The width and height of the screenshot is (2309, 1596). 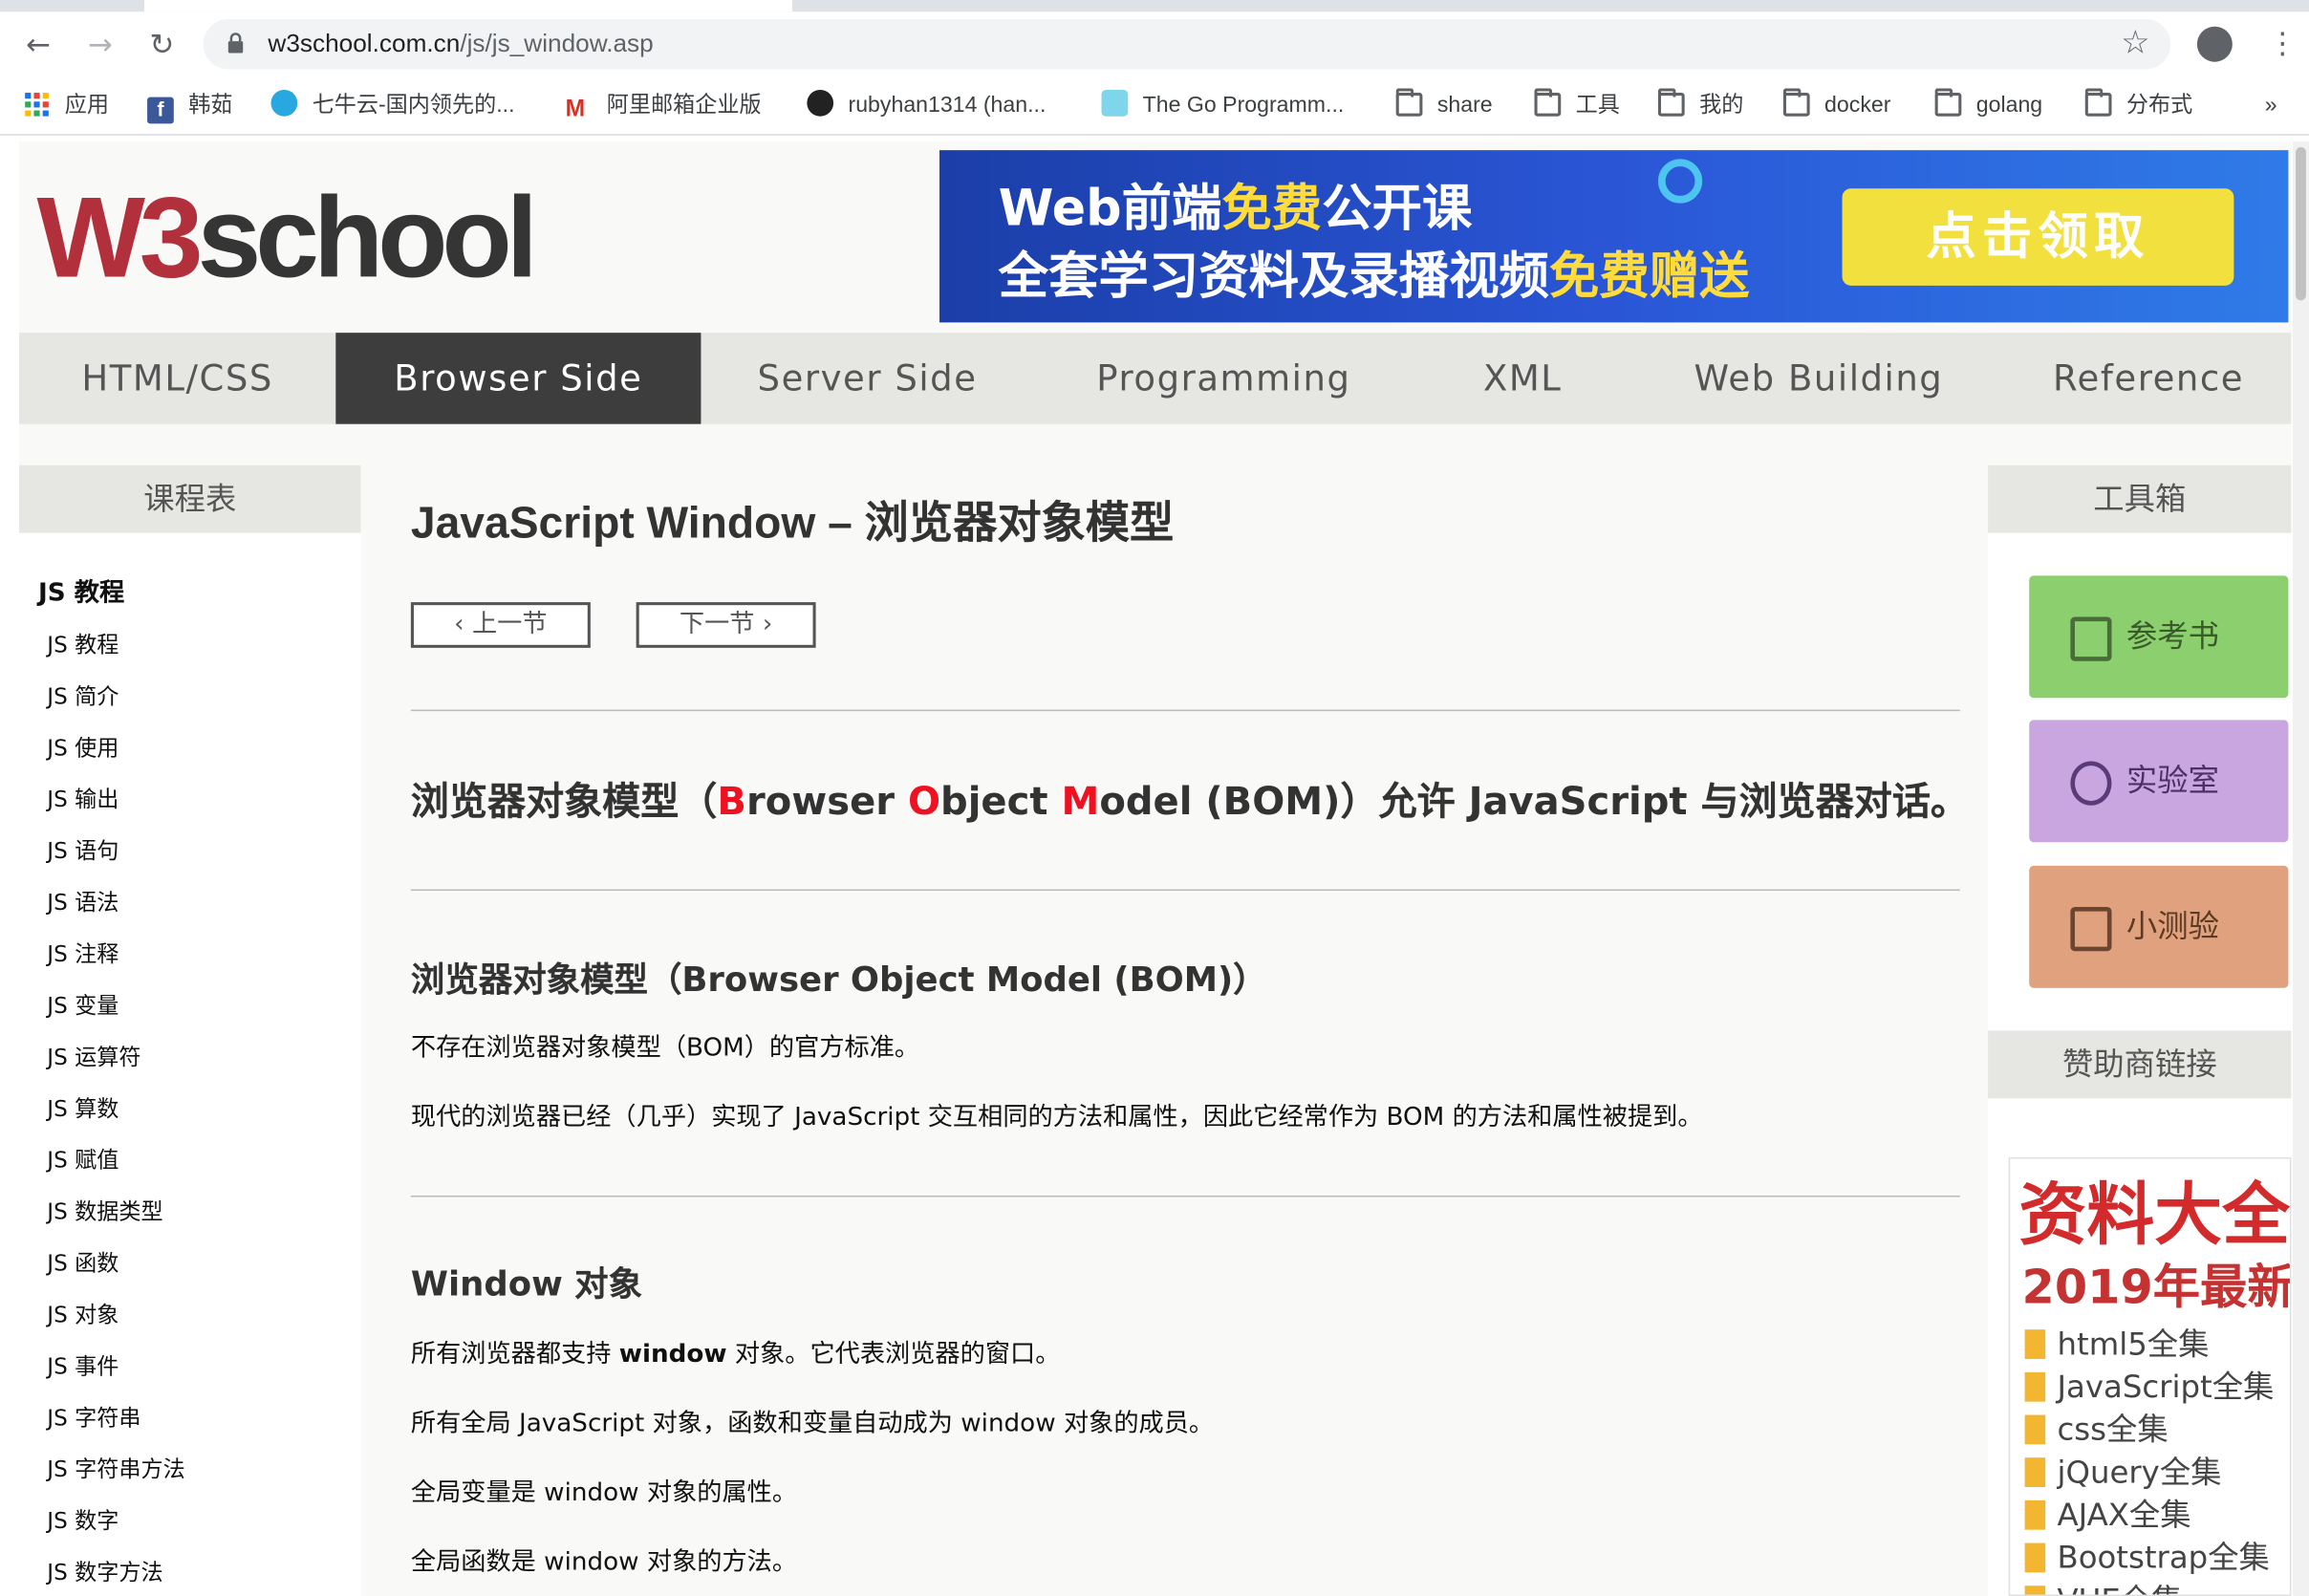 What do you see at coordinates (2157, 1287) in the screenshot?
I see `ad-year: 2019年最新` at bounding box center [2157, 1287].